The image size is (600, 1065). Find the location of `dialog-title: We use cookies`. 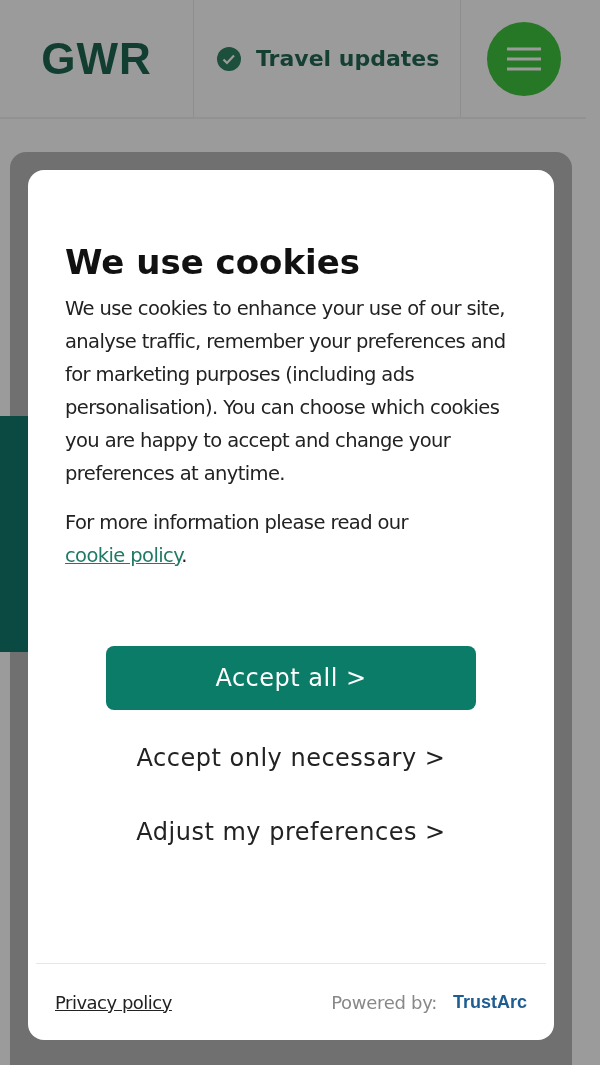

dialog-title: We use cookies is located at coordinates (213, 262).